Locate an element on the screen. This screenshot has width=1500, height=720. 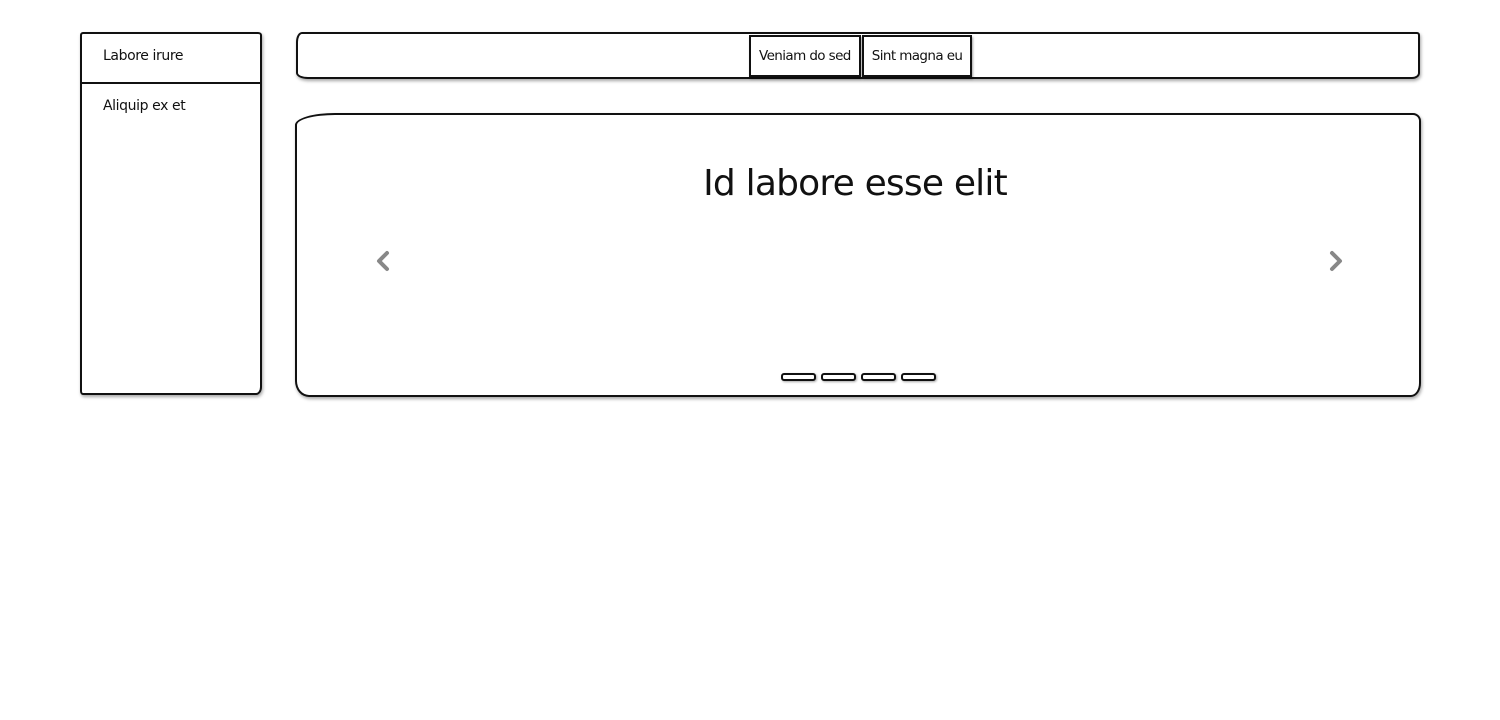
carousel-title-text: Id labore esse elit is located at coordinates (855, 183).